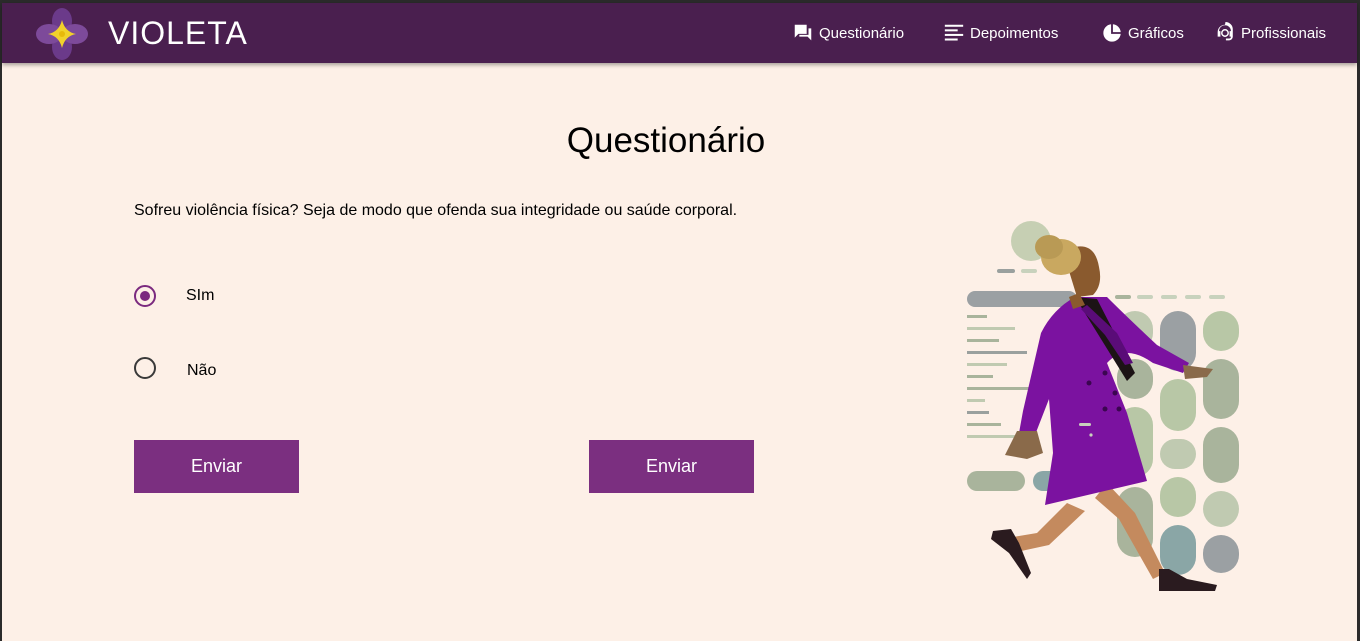  Describe the element at coordinates (803, 32) in the screenshot. I see `forum-icon` at that location.